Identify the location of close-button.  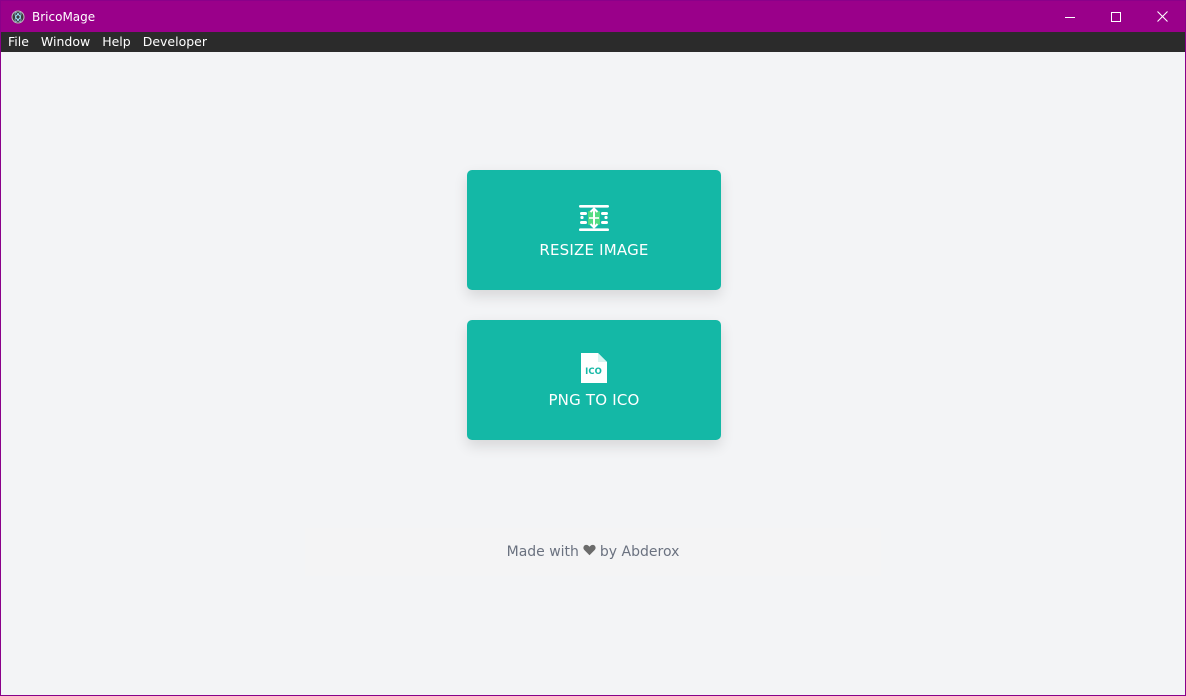
(1162, 16).